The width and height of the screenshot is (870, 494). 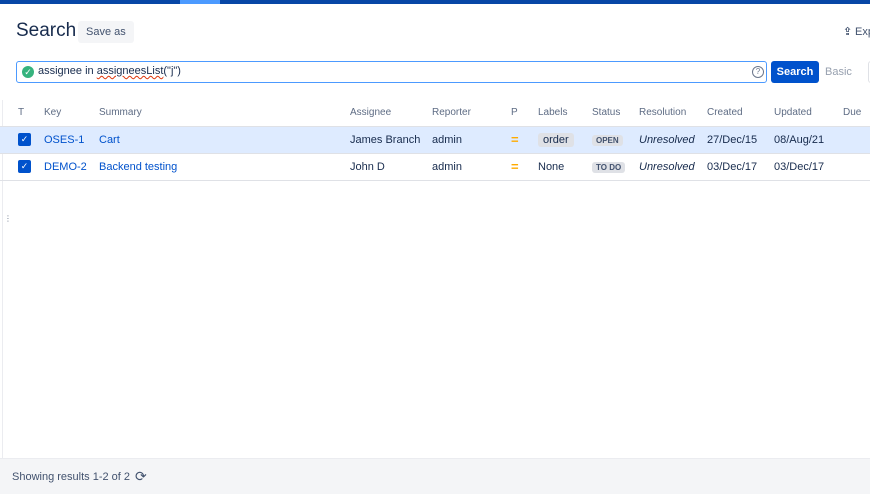 I want to click on jql-function: assigneesList, so click(x=130, y=71).